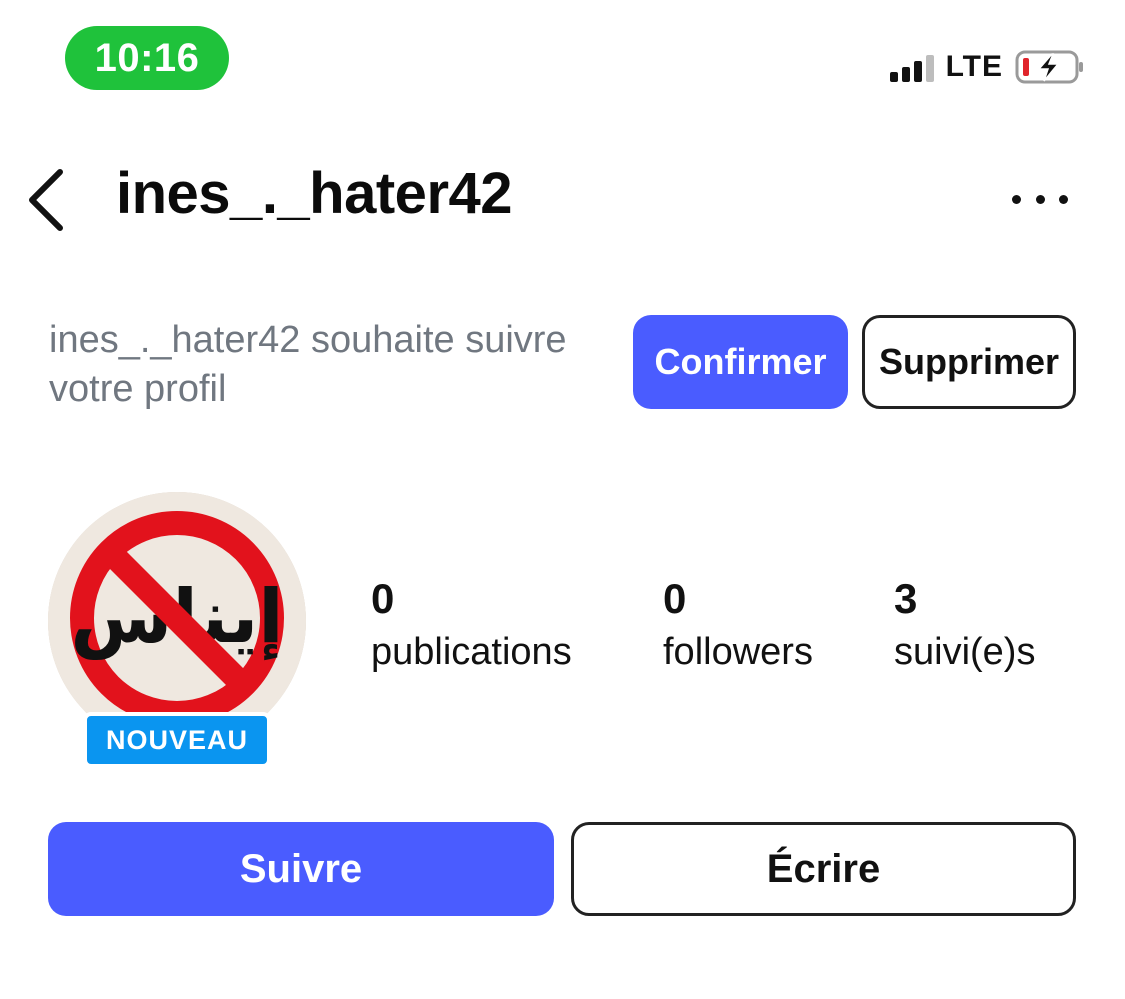 Image resolution: width=1125 pixels, height=999 pixels. I want to click on stat-publications-value: 0, so click(383, 598).